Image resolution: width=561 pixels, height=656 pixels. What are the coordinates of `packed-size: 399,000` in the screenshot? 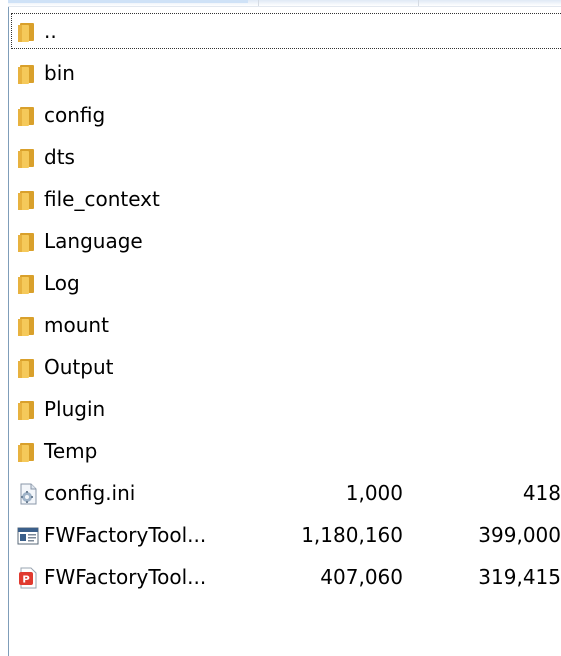 It's located at (519, 535).